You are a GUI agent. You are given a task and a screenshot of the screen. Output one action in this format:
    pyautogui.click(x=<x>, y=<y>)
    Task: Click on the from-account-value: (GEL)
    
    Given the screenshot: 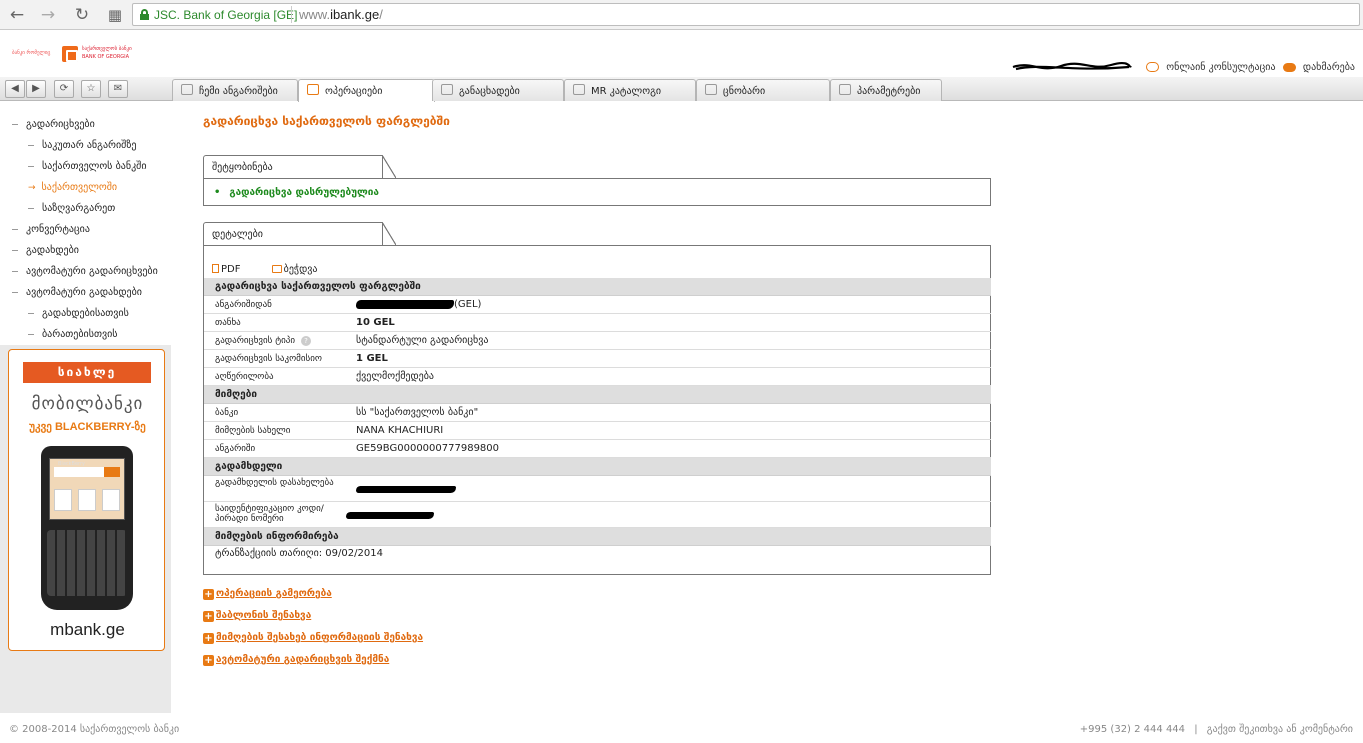 What is the action you would take?
    pyautogui.click(x=418, y=304)
    